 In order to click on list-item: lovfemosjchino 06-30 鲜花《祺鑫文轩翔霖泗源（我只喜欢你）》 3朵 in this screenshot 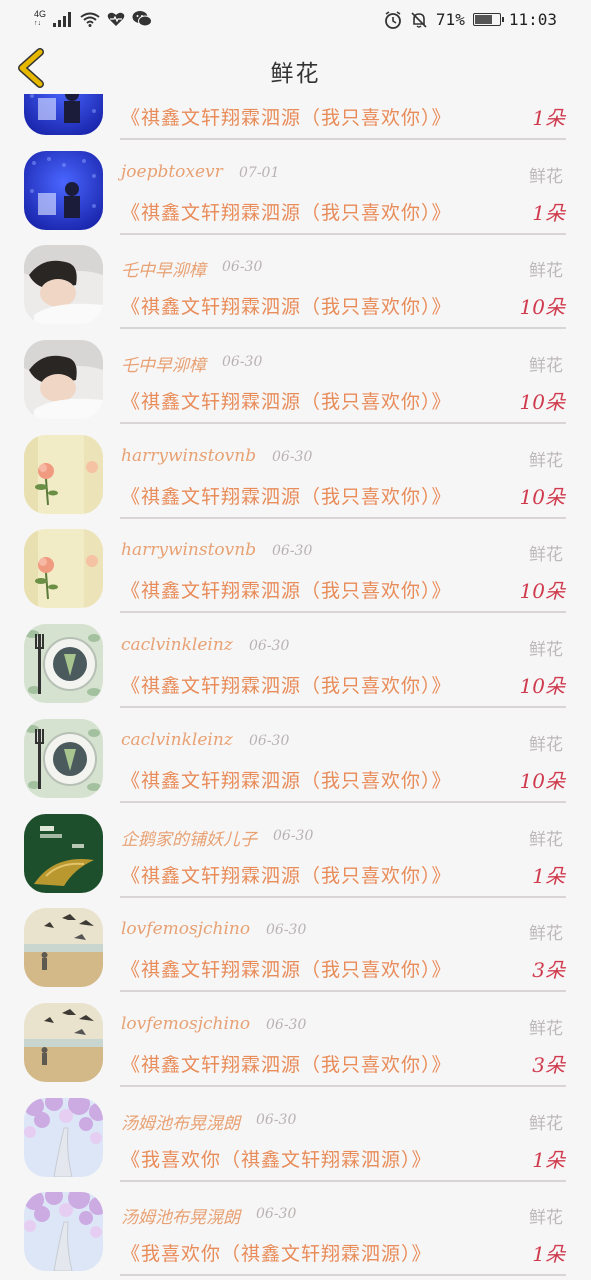, I will do `click(295, 942)`.